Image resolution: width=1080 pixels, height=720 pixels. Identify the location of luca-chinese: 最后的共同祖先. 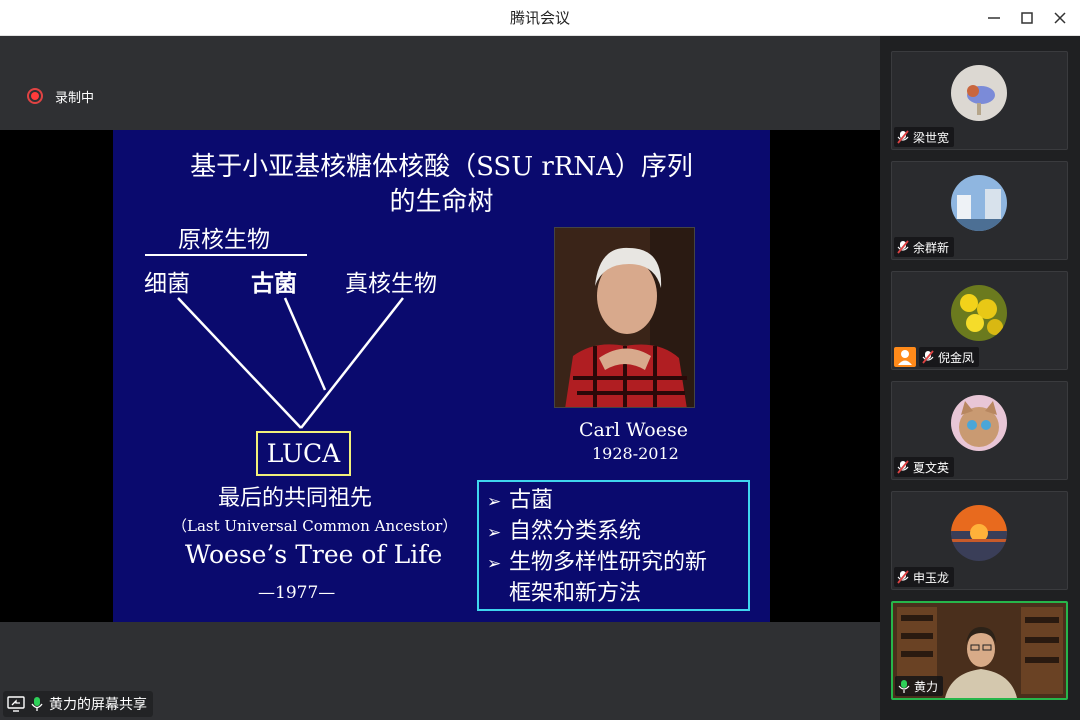
(295, 498).